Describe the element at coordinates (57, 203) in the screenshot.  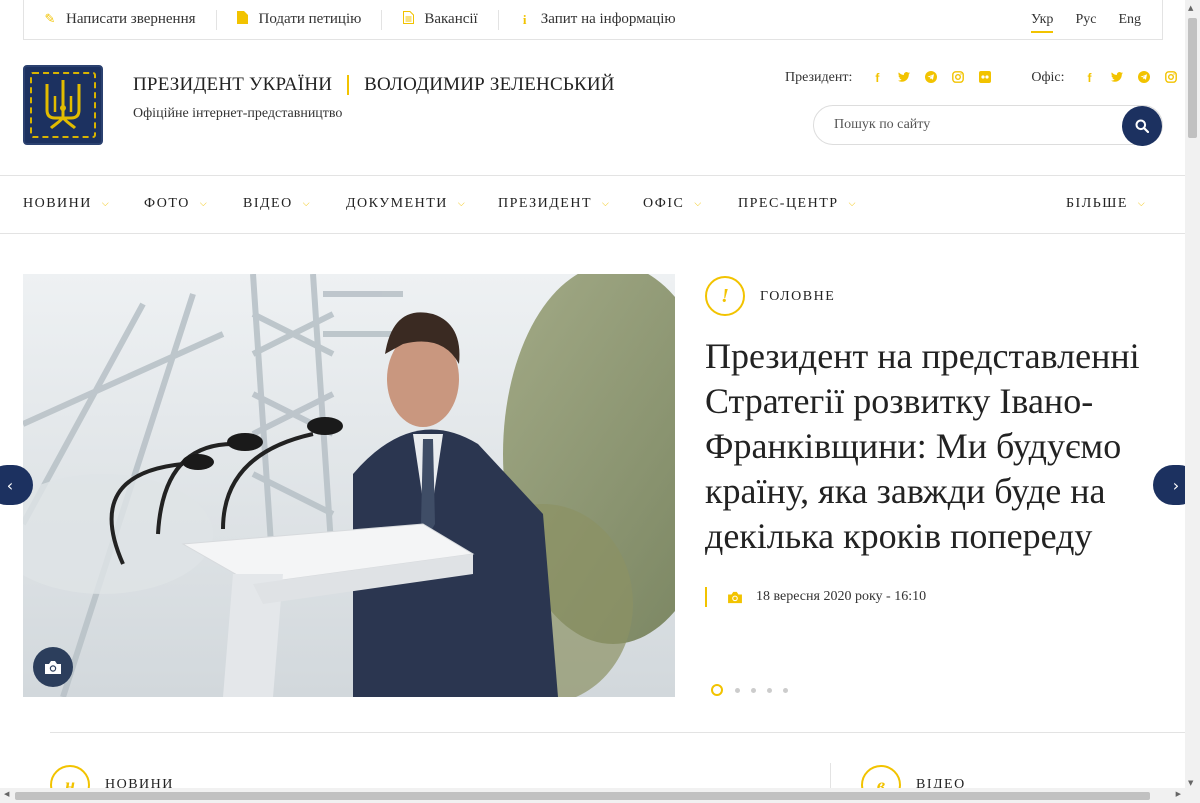
I see `nav-news-label: НОВИНИ` at that location.